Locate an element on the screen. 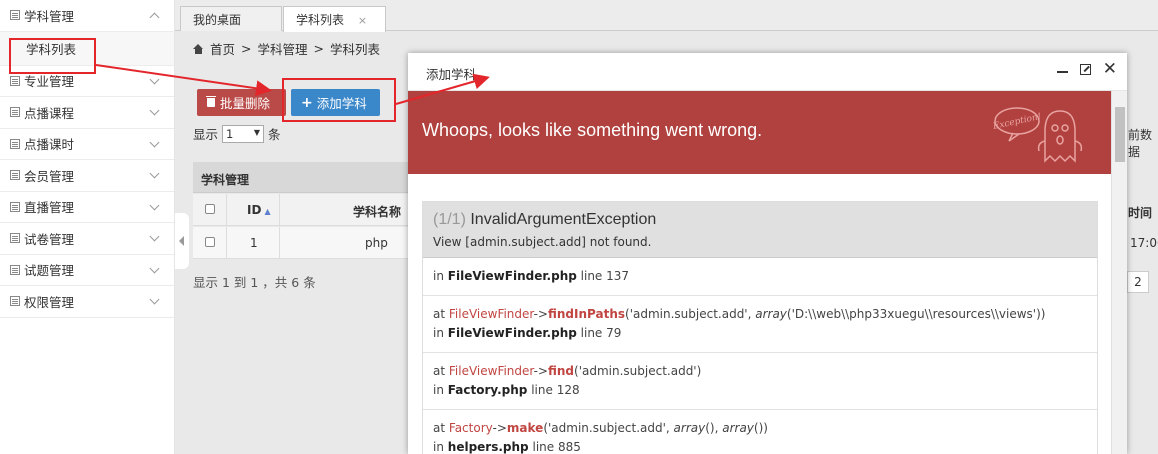  frame-line: line 885 is located at coordinates (556, 447).